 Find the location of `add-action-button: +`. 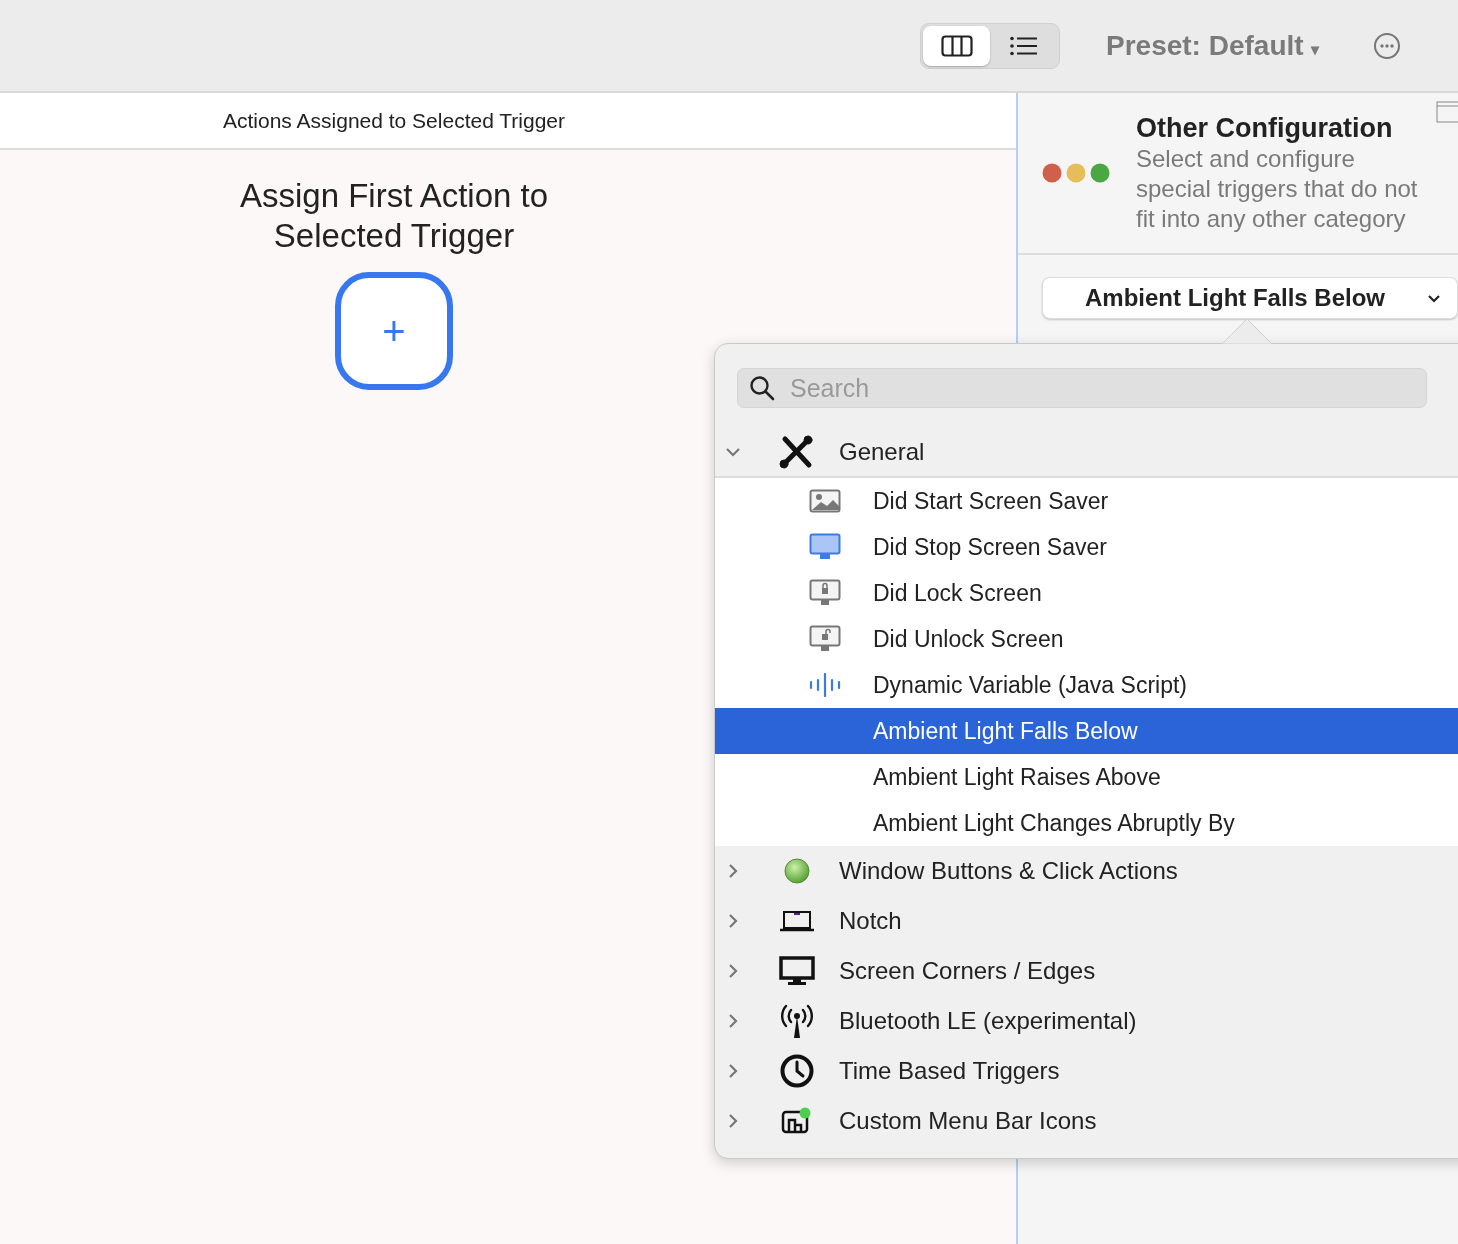

add-action-button: + is located at coordinates (394, 331).